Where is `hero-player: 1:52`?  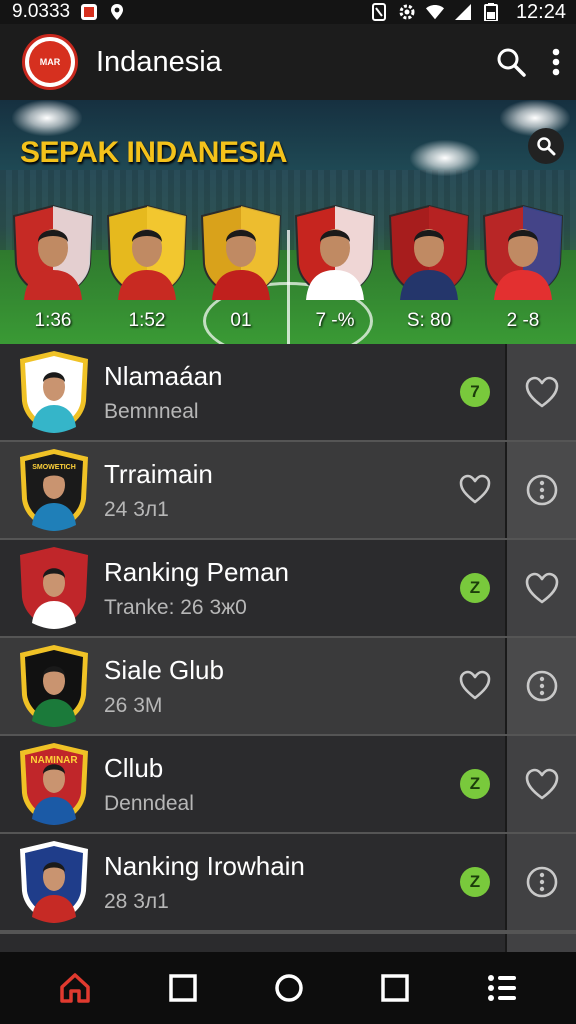 hero-player: 1:52 is located at coordinates (147, 268).